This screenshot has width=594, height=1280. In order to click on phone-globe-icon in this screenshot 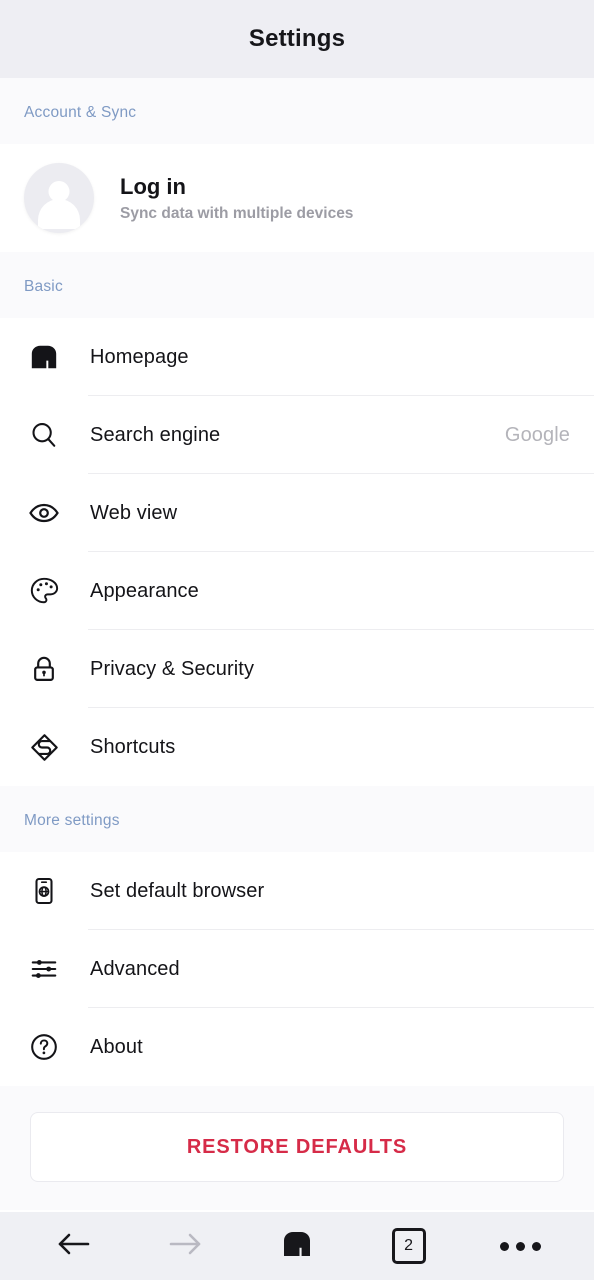, I will do `click(44, 891)`.